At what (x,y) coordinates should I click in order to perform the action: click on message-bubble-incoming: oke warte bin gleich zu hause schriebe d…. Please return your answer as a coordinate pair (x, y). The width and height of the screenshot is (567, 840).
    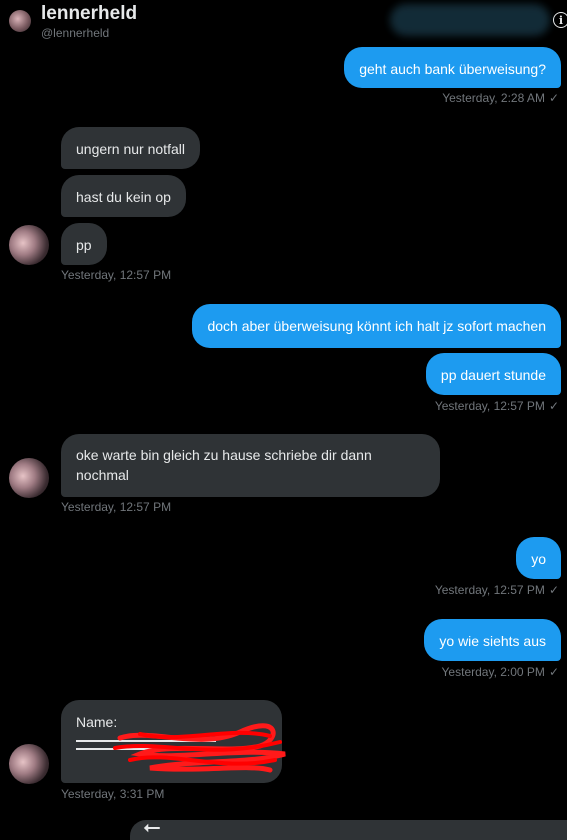
    Looking at the image, I should click on (250, 465).